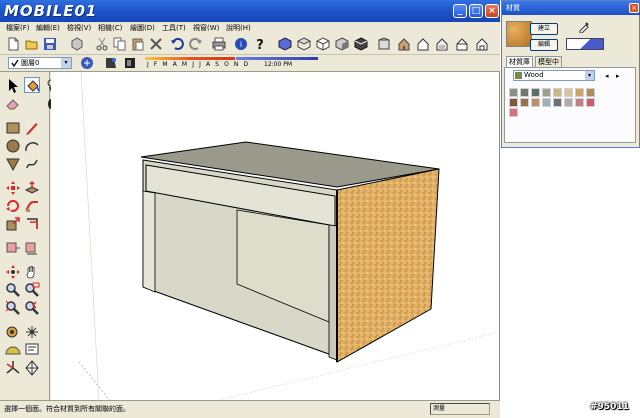 The width and height of the screenshot is (640, 418). I want to click on tape-measure-icon, so click(13, 248).